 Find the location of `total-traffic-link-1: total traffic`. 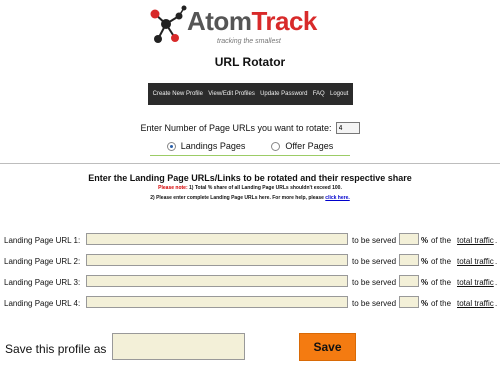

total-traffic-link-1: total traffic is located at coordinates (475, 240).